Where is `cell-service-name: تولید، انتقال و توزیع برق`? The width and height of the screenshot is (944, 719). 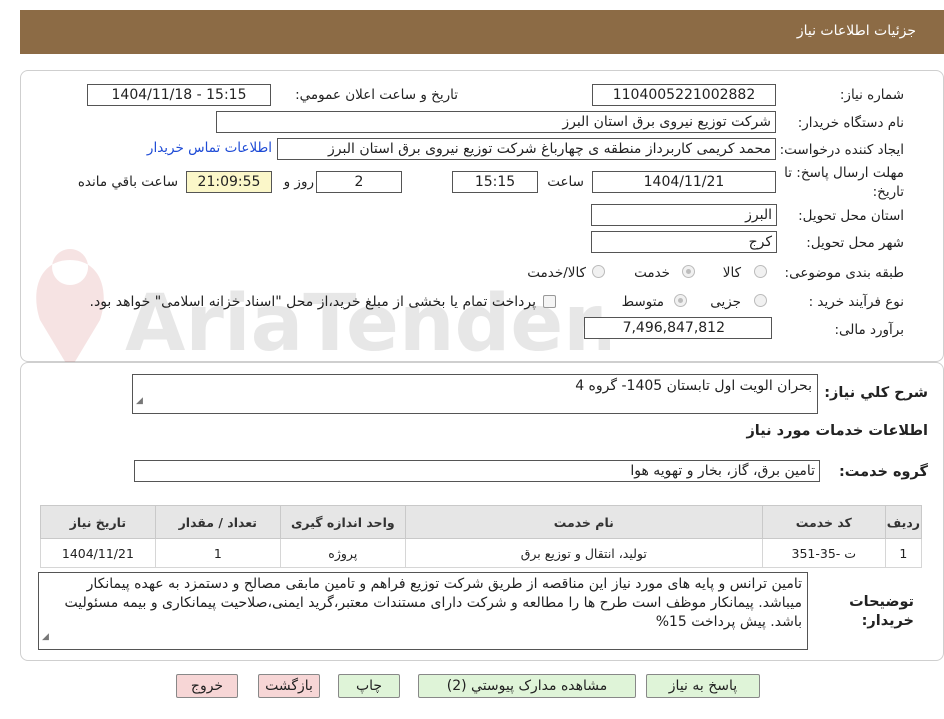
cell-service-name: تولید، انتقال و توزیع برق is located at coordinates (583, 553).